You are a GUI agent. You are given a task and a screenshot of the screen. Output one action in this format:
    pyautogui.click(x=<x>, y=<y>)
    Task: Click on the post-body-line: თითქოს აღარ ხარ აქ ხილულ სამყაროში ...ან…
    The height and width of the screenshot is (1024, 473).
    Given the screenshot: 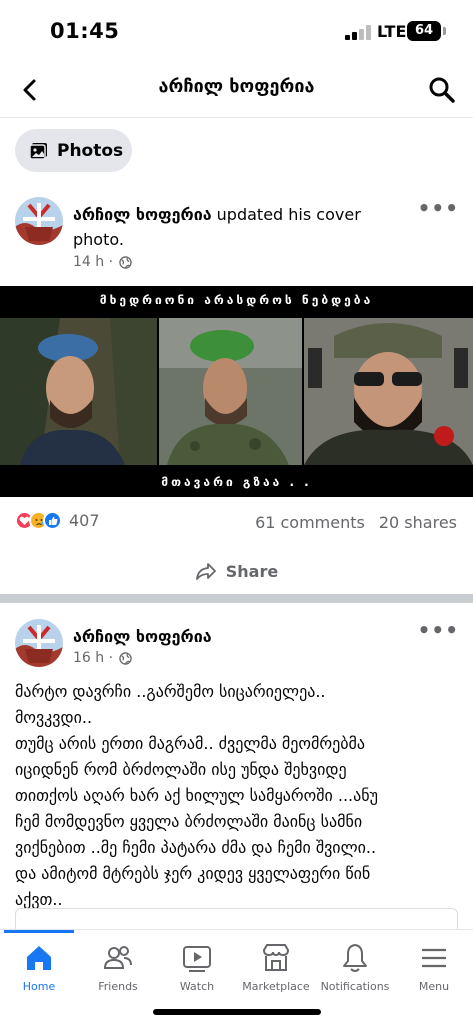 What is the action you would take?
    pyautogui.click(x=196, y=795)
    